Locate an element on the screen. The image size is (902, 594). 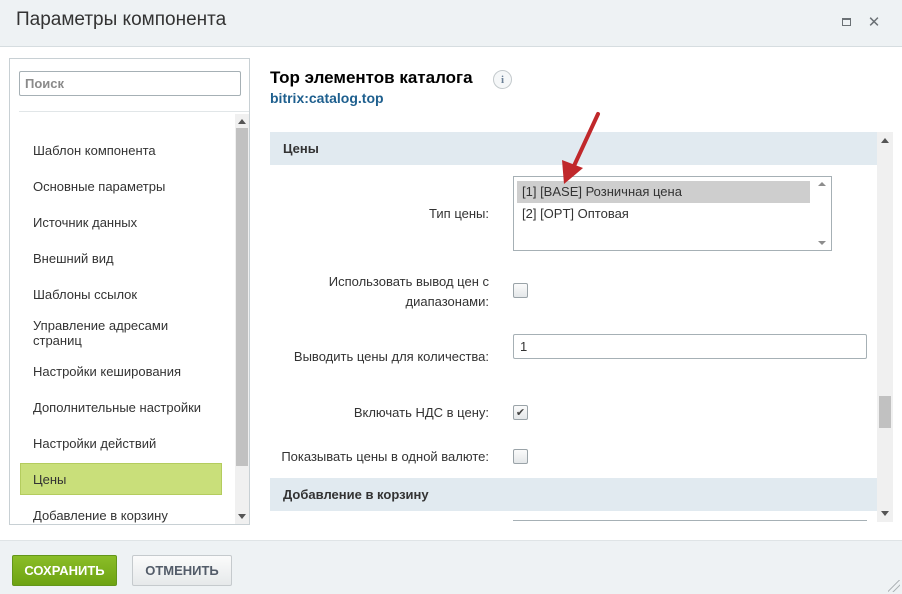
sidebar-item-actions: Настройки действий is located at coordinates (121, 443).